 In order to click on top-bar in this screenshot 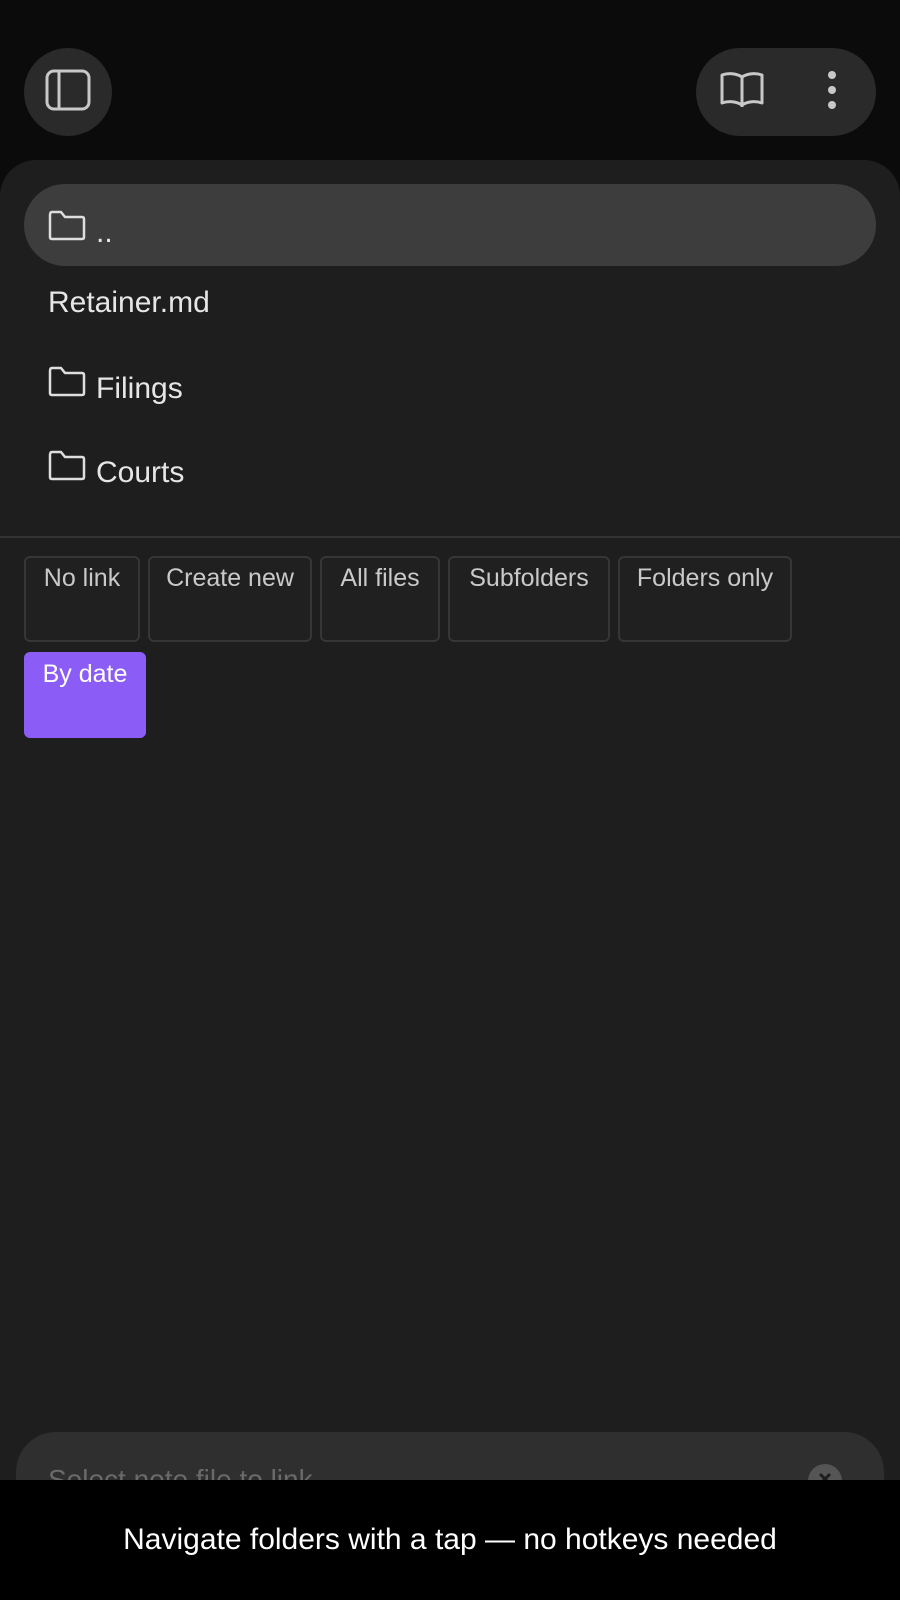, I will do `click(450, 80)`.